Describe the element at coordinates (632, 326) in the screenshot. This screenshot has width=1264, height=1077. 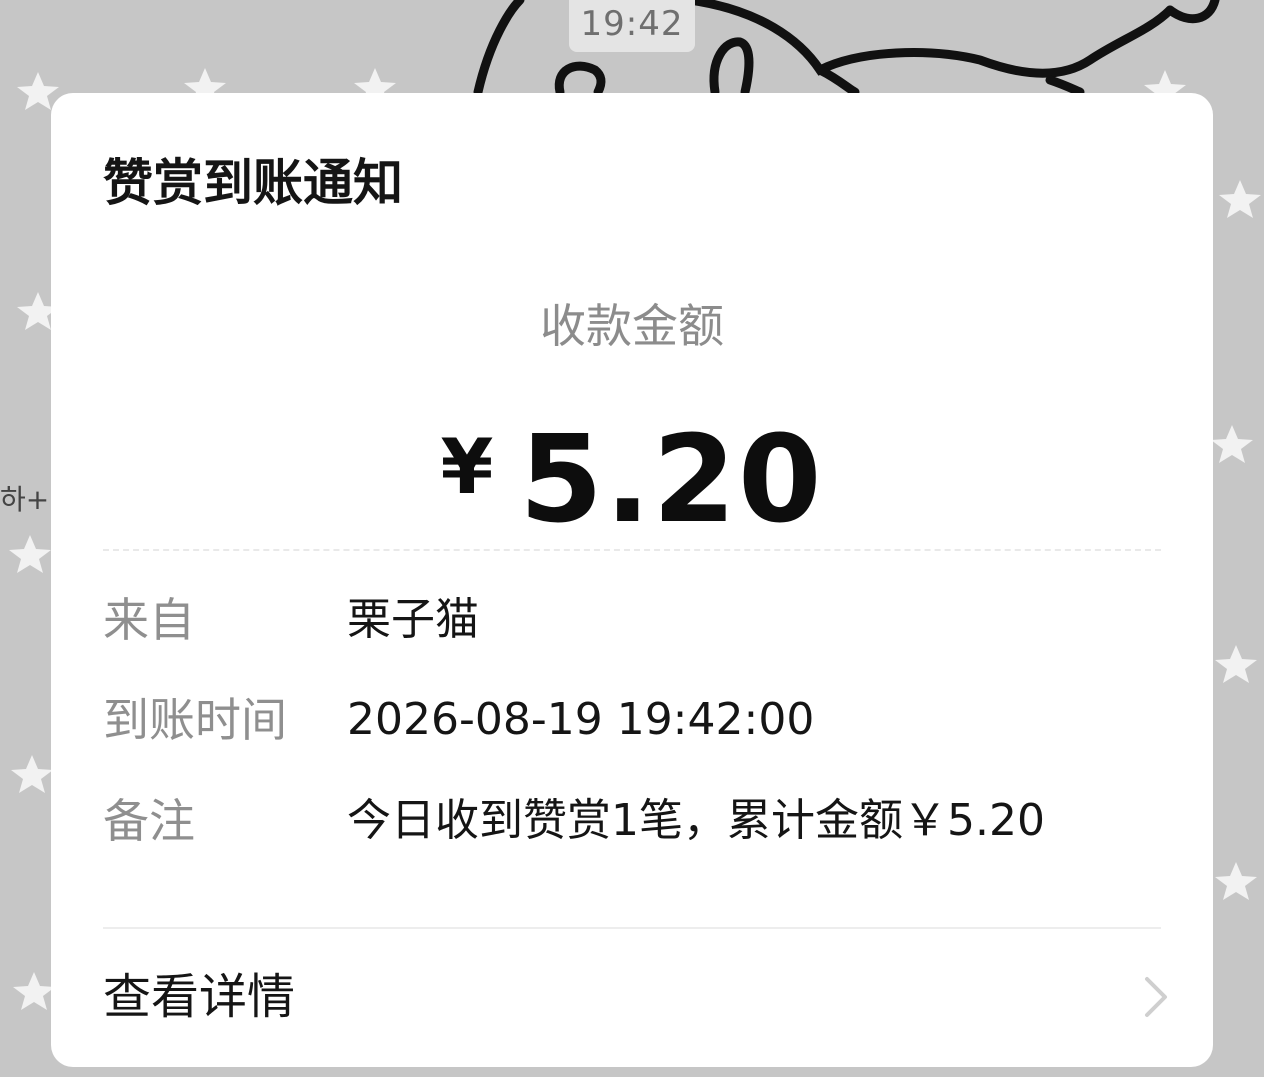
I see `amount-label: 收款金额` at that location.